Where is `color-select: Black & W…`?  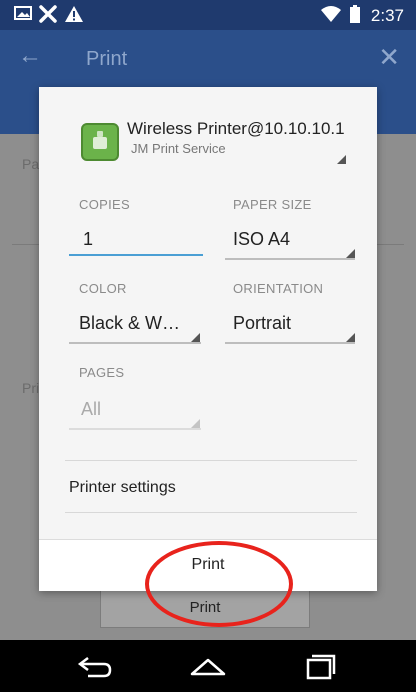 color-select: Black & W… is located at coordinates (129, 323).